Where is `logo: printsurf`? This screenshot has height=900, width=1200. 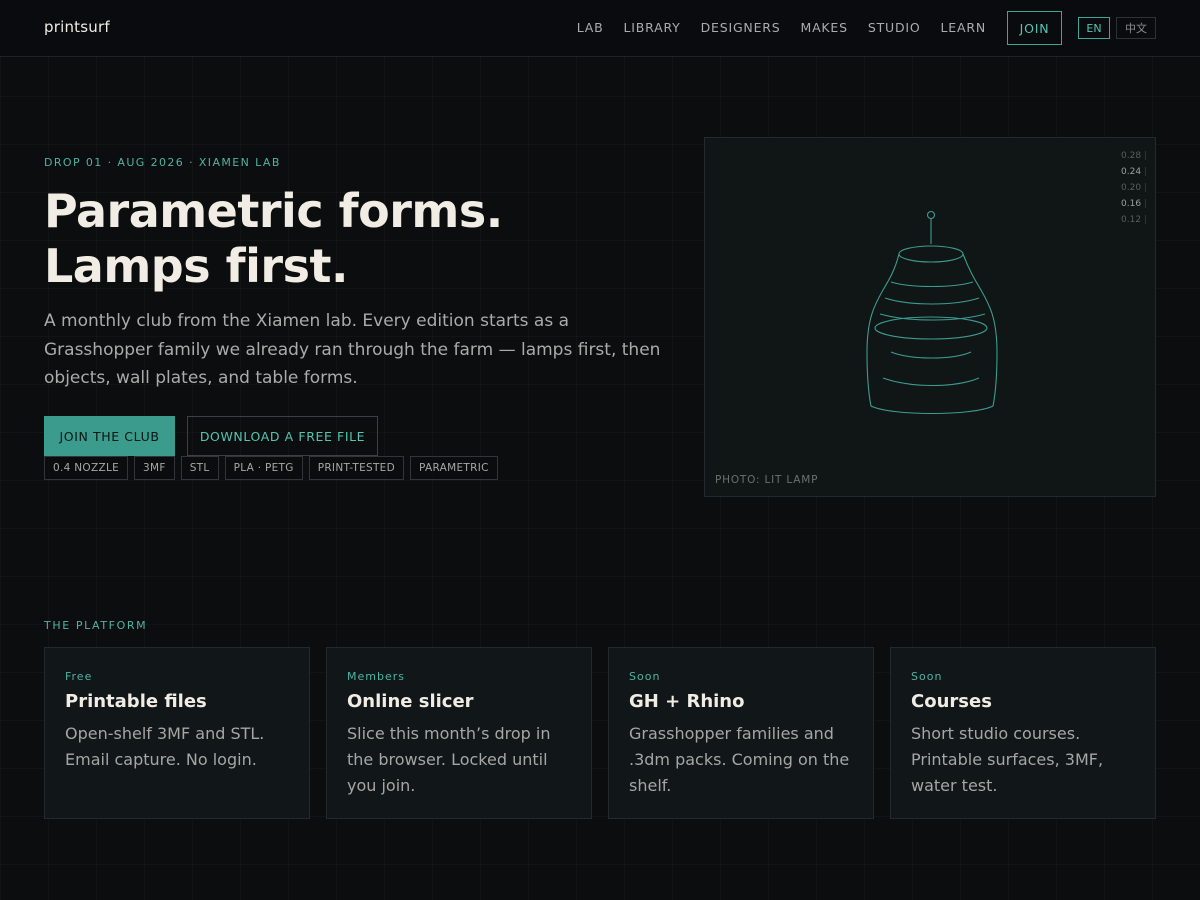
logo: printsurf is located at coordinates (77, 27).